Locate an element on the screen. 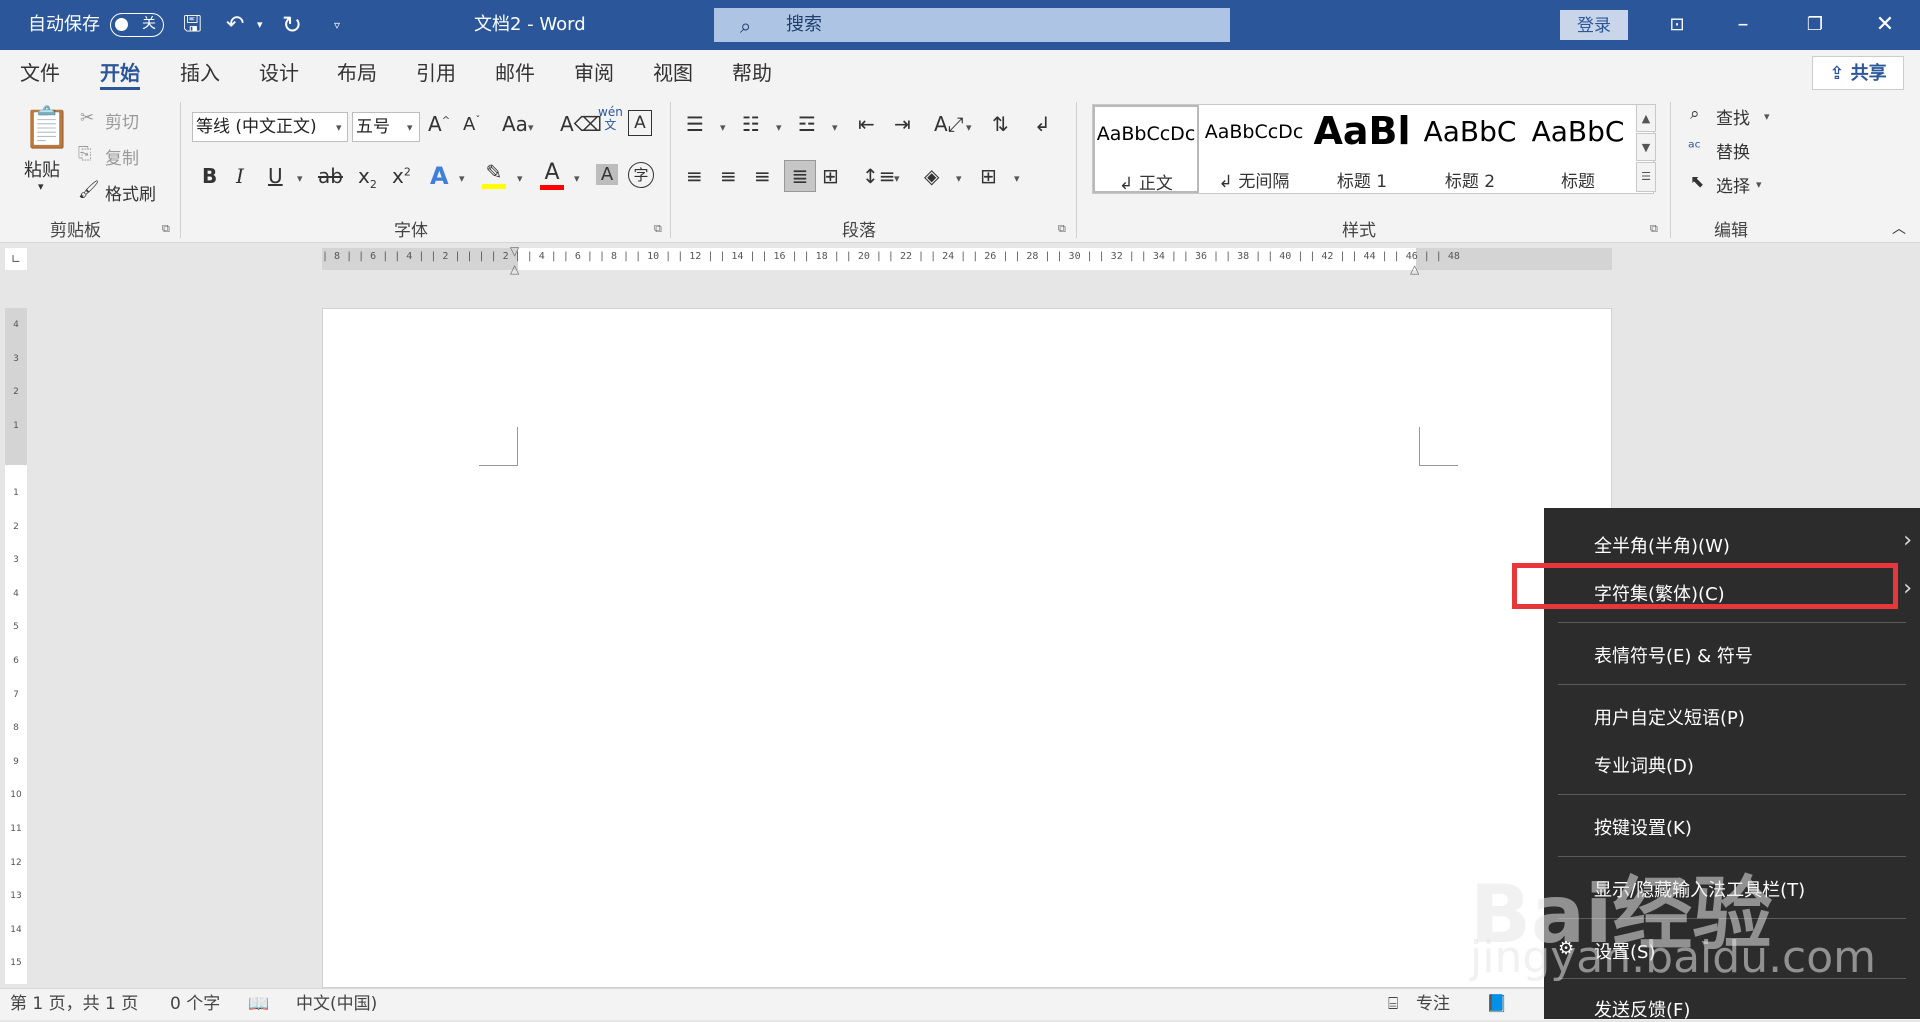 The width and height of the screenshot is (1920, 1022). align-left-icon: ≡ is located at coordinates (694, 176).